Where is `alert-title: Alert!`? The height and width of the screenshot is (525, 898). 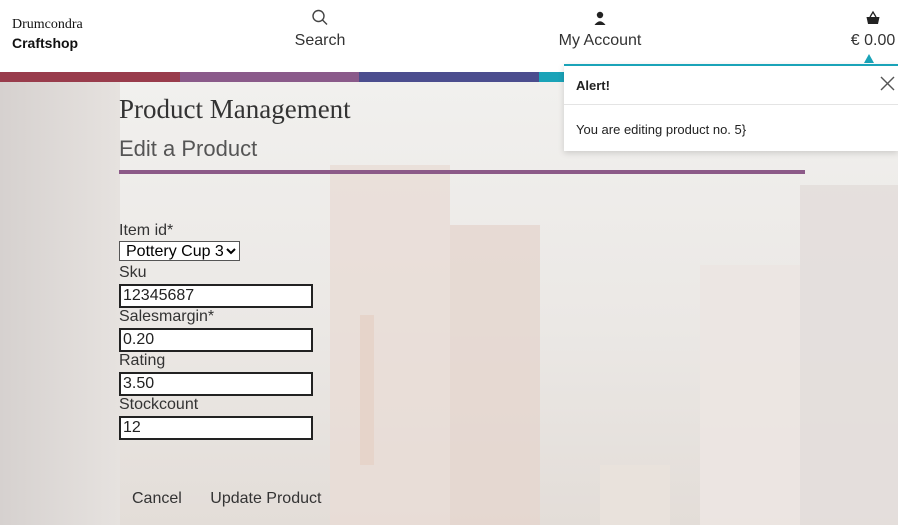 alert-title: Alert! is located at coordinates (593, 85).